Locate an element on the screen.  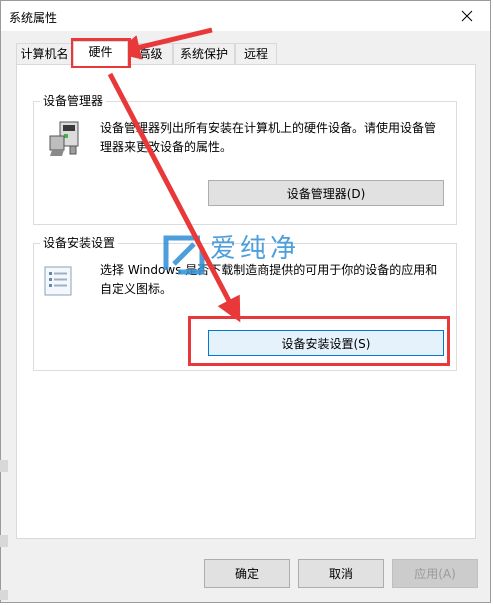
tab-hardware: 硬件 is located at coordinates (100, 53).